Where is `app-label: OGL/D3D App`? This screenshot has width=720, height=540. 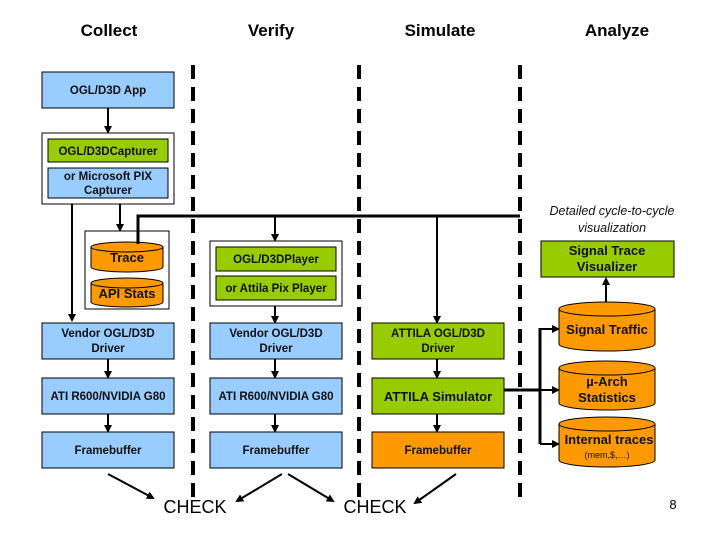
app-label: OGL/D3D App is located at coordinates (108, 91).